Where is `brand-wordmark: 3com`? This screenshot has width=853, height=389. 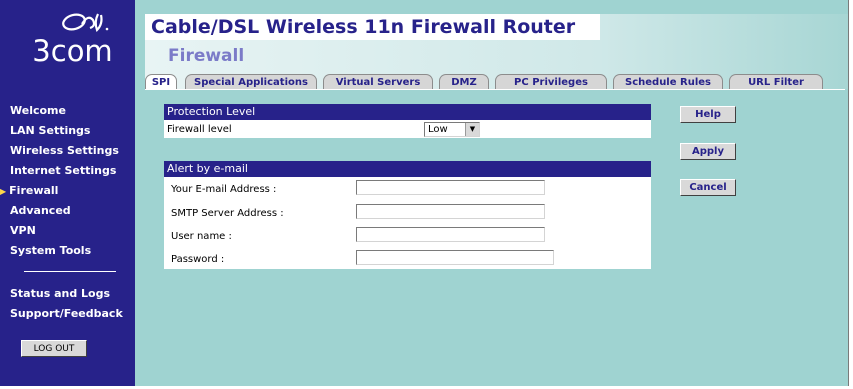 brand-wordmark: 3com is located at coordinates (72, 51).